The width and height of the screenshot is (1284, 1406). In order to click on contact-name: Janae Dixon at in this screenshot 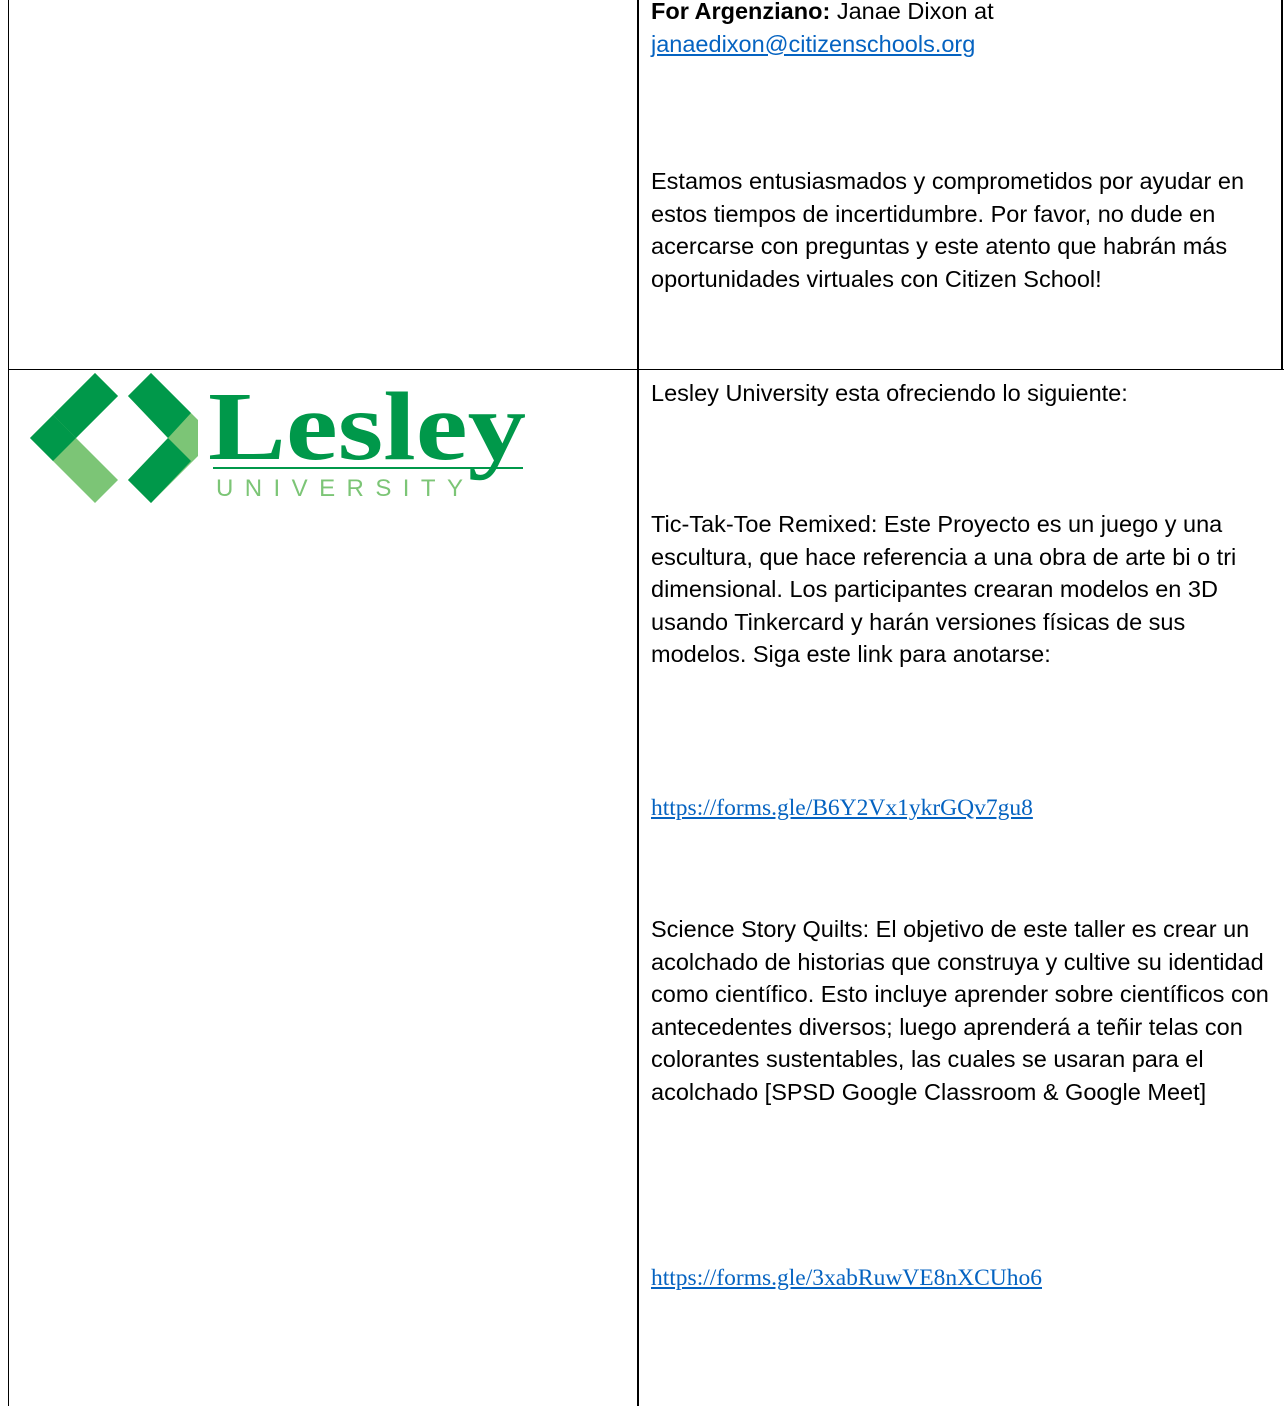, I will do `click(912, 12)`.